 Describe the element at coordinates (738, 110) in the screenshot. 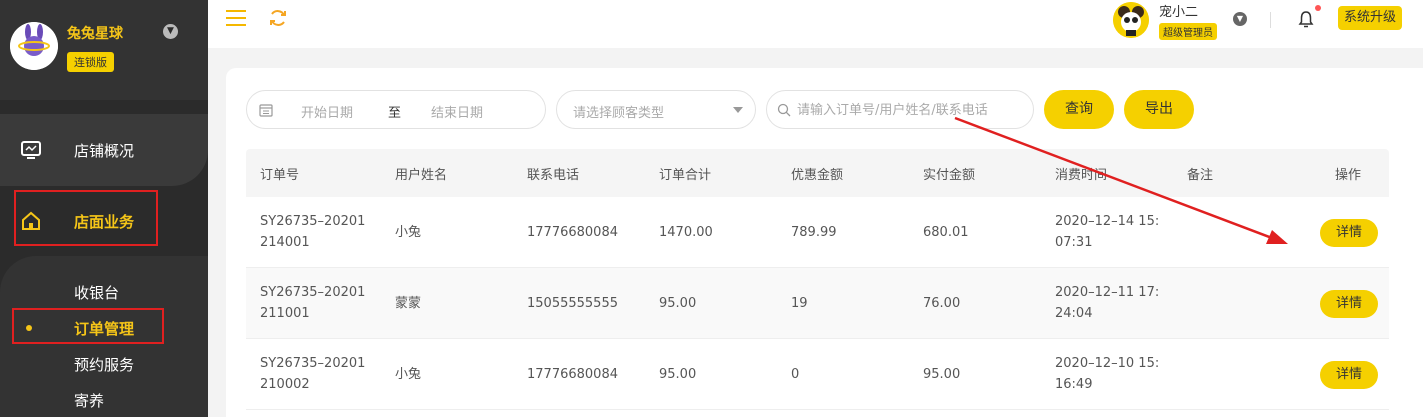

I see `caret-down-icon` at that location.